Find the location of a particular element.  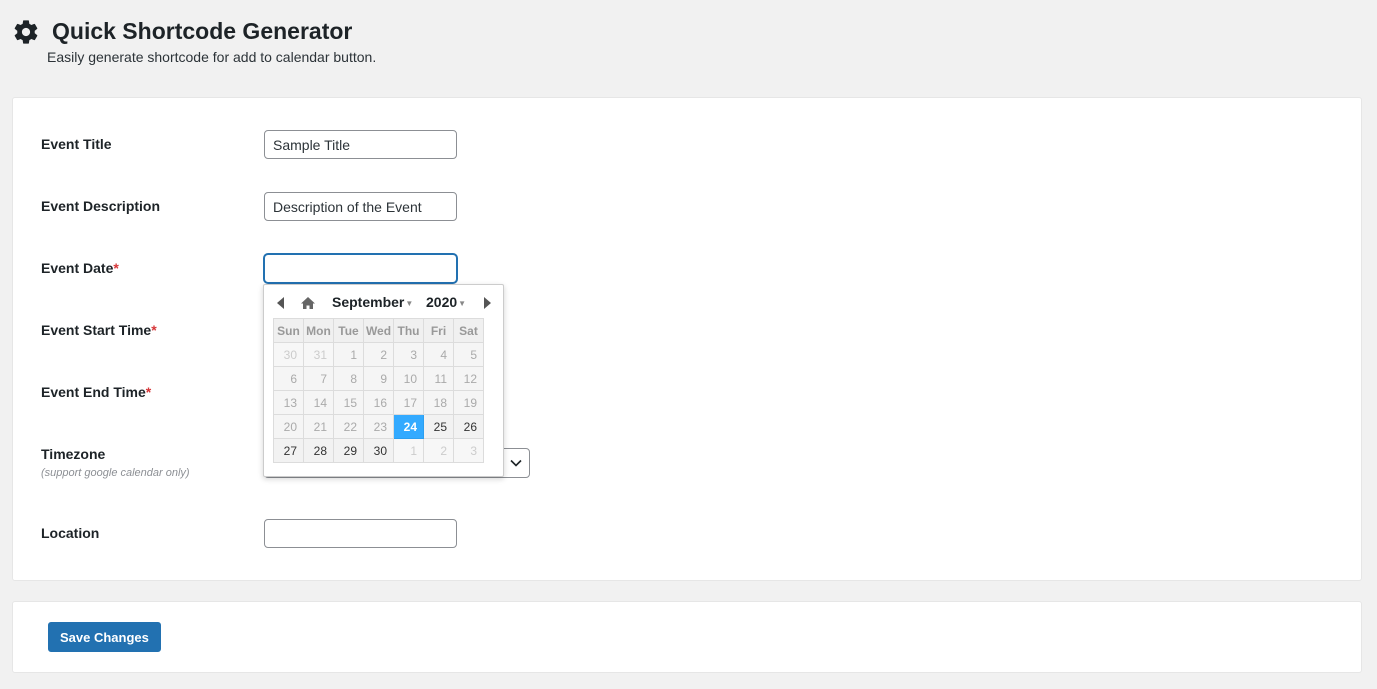

event-description-label: Event Description is located at coordinates (101, 206).